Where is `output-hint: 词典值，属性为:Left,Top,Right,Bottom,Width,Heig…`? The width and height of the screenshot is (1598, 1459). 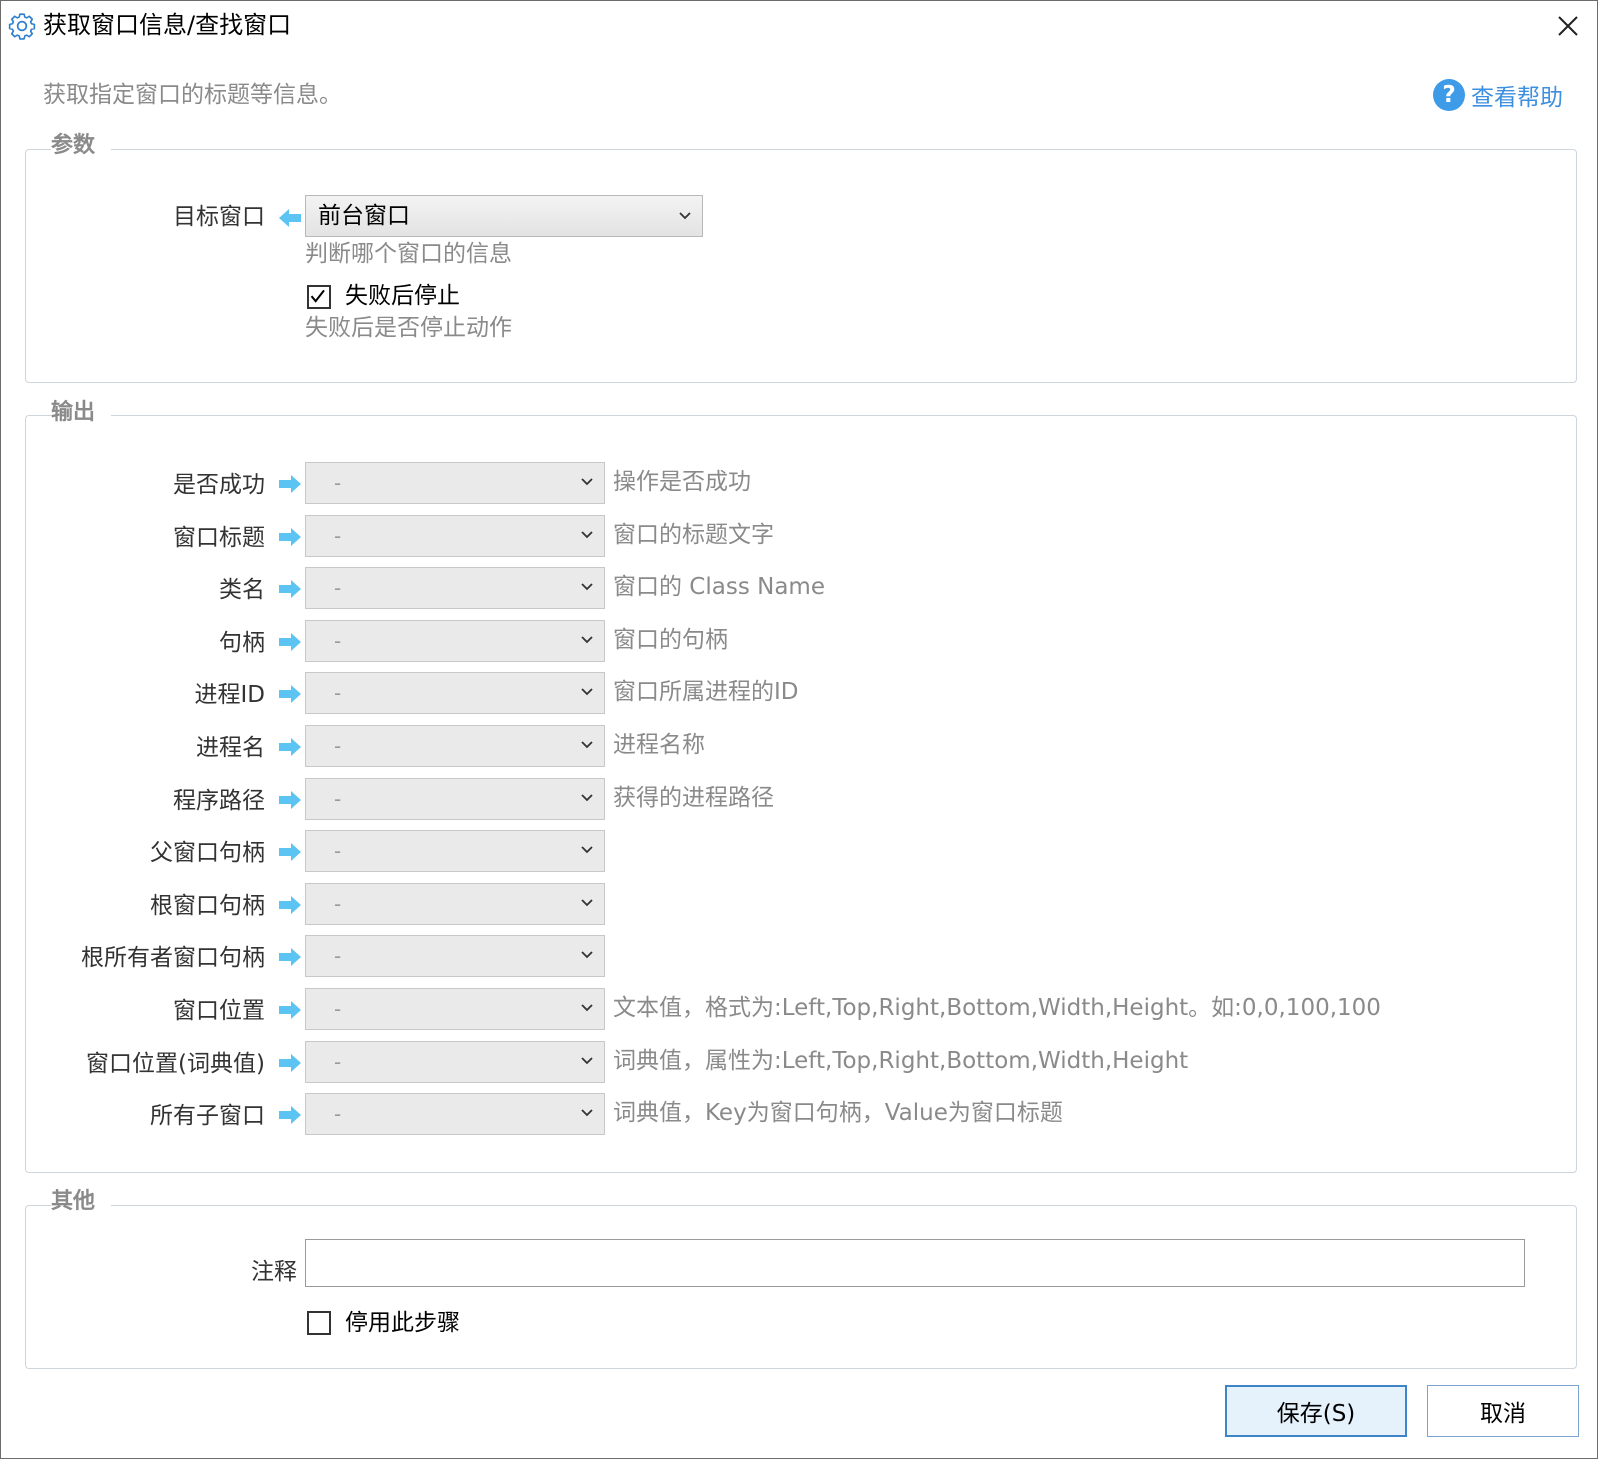
output-hint: 词典值，属性为:Left,Top,Right,Bottom,Width,Heig… is located at coordinates (901, 1061).